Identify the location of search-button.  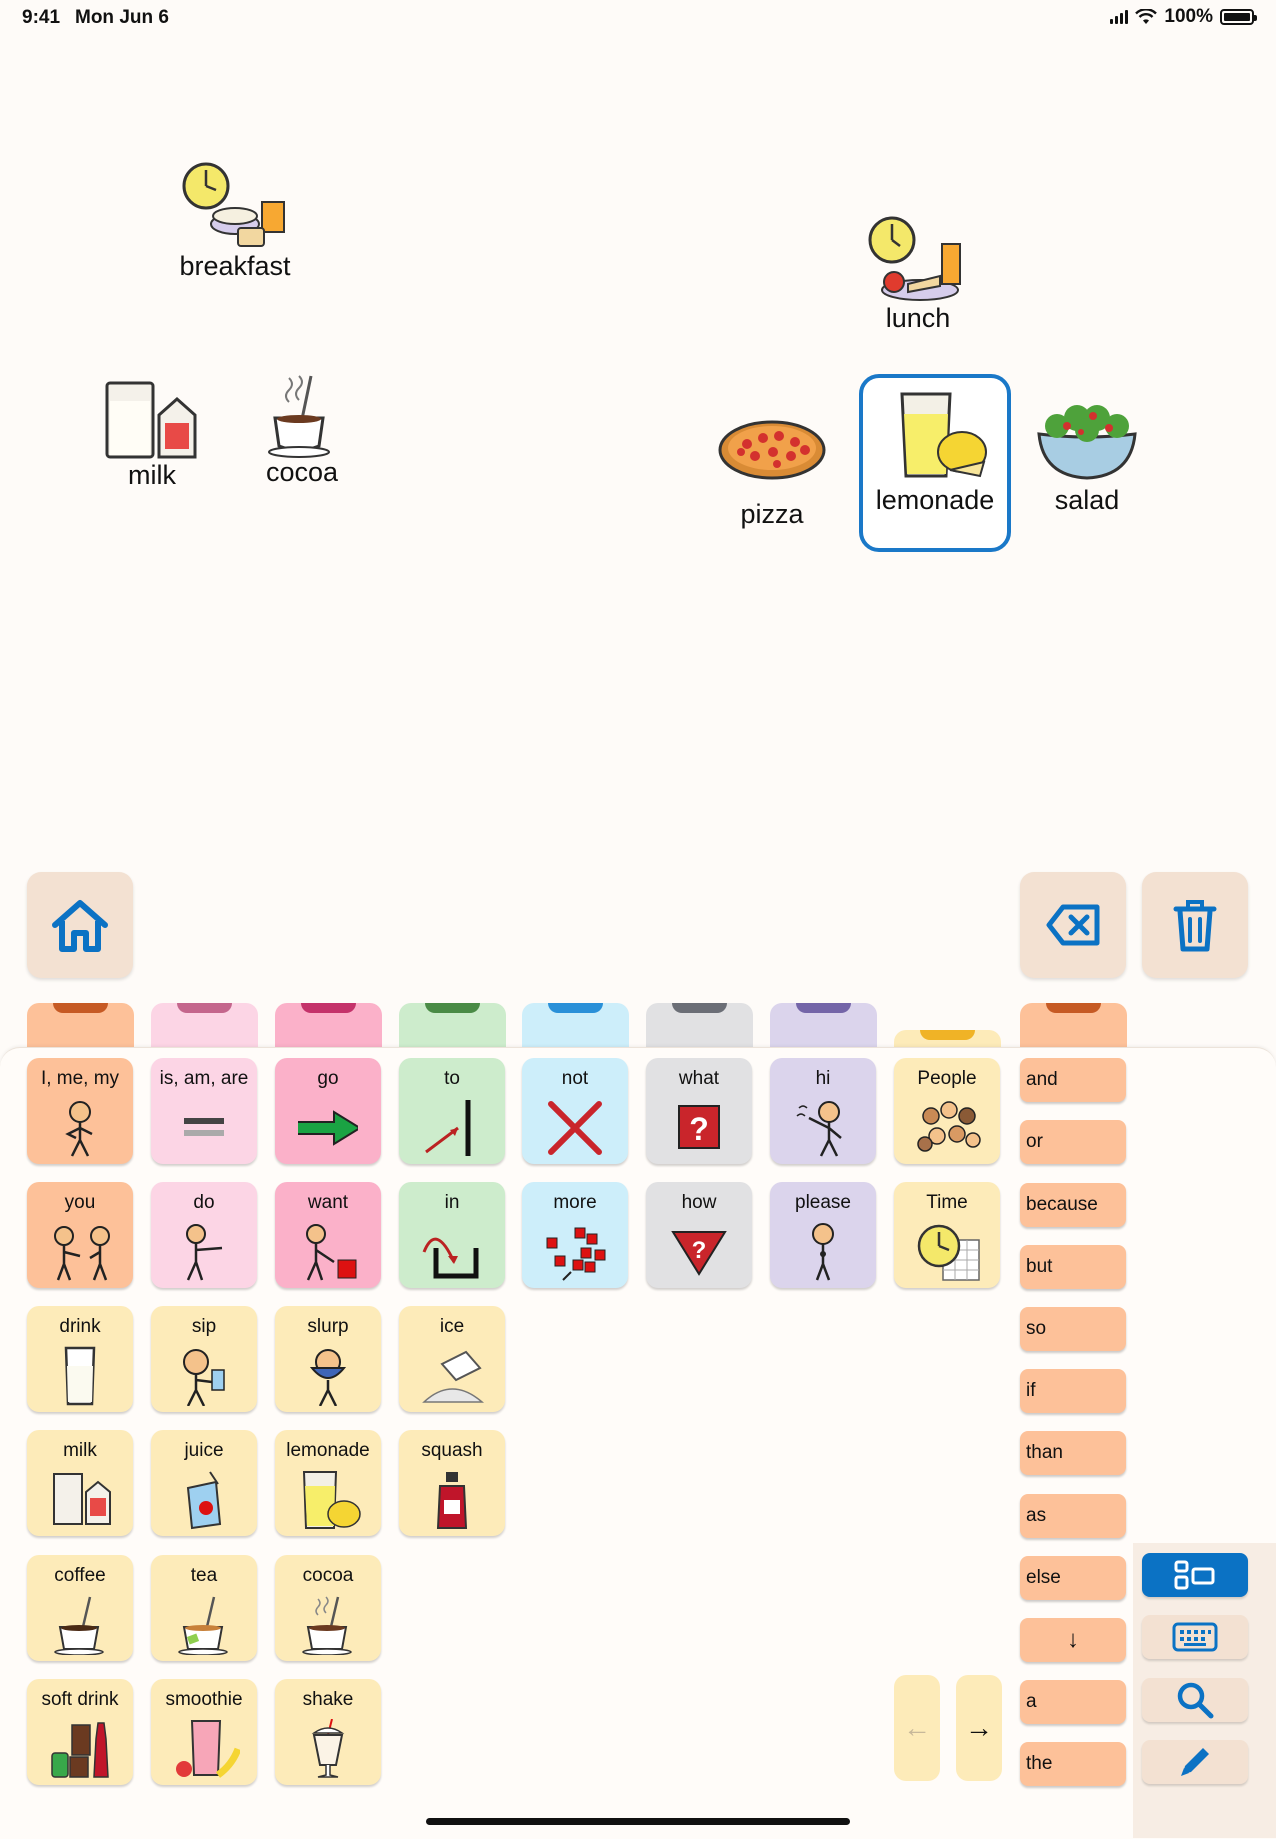
(1195, 1700).